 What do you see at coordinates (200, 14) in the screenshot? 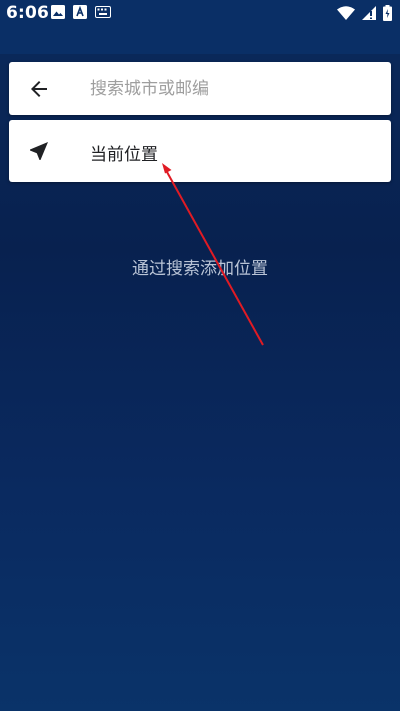
I see `status-bar: 6:06` at bounding box center [200, 14].